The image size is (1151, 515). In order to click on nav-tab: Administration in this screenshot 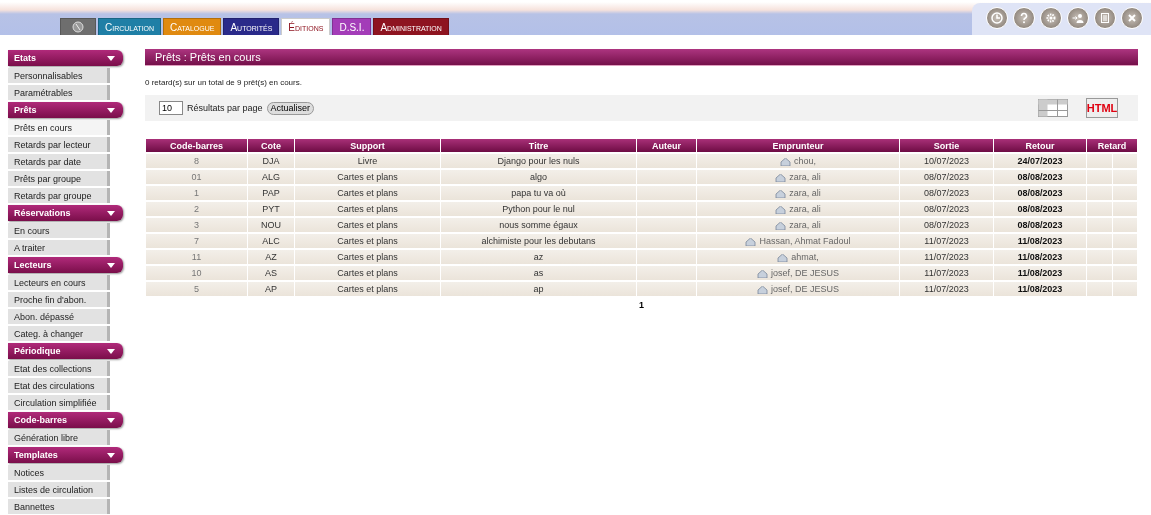, I will do `click(411, 26)`.